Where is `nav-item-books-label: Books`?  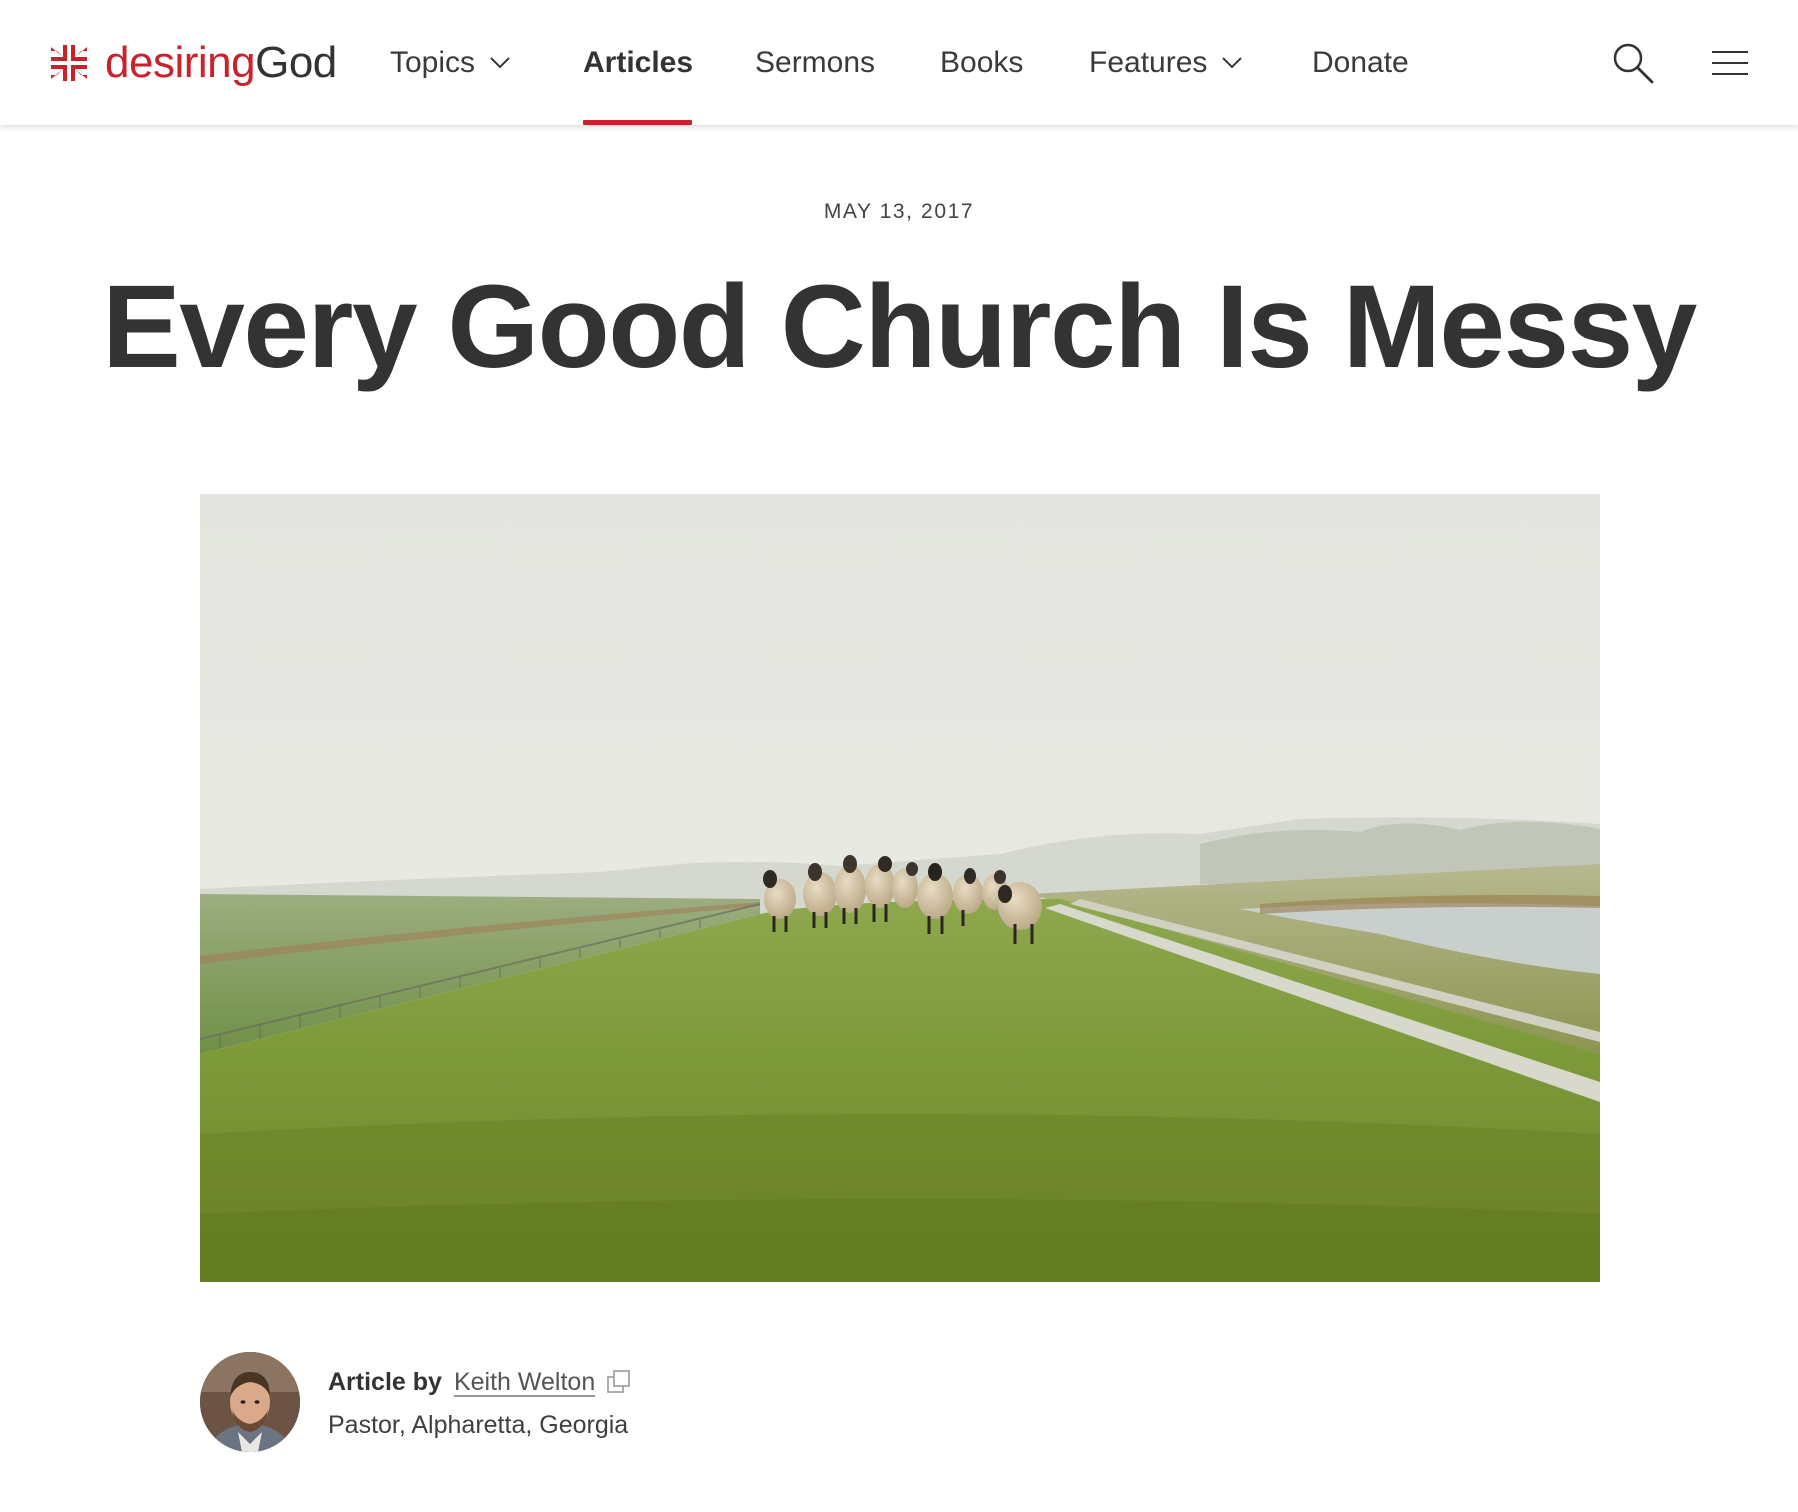
nav-item-books-label: Books is located at coordinates (982, 62).